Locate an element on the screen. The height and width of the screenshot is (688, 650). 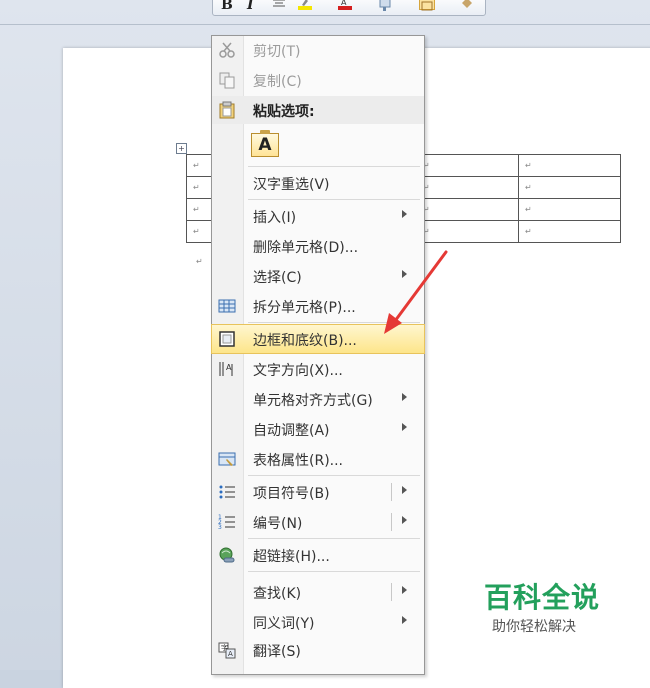
menu-label: 粘贴选项: is located at coordinates (284, 112).